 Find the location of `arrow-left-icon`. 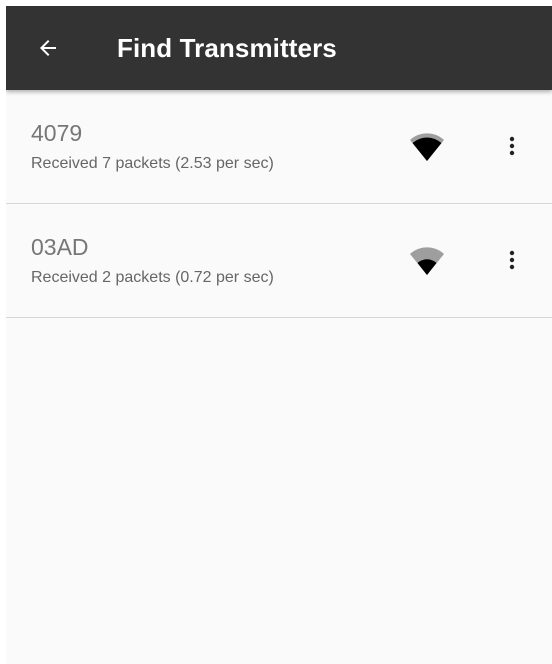

arrow-left-icon is located at coordinates (48, 48).